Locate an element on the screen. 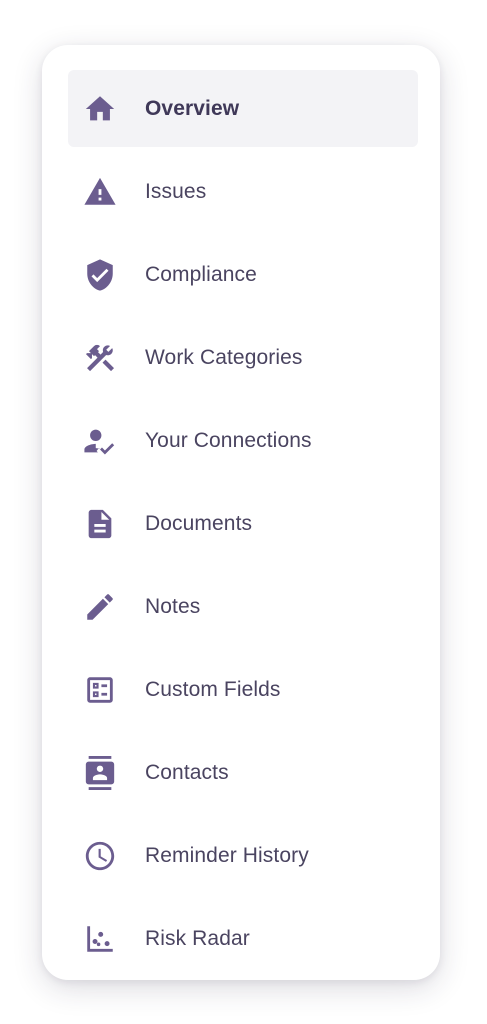 This screenshot has width=487, height=1024. sidebar-item-overview: Overview is located at coordinates (243, 108).